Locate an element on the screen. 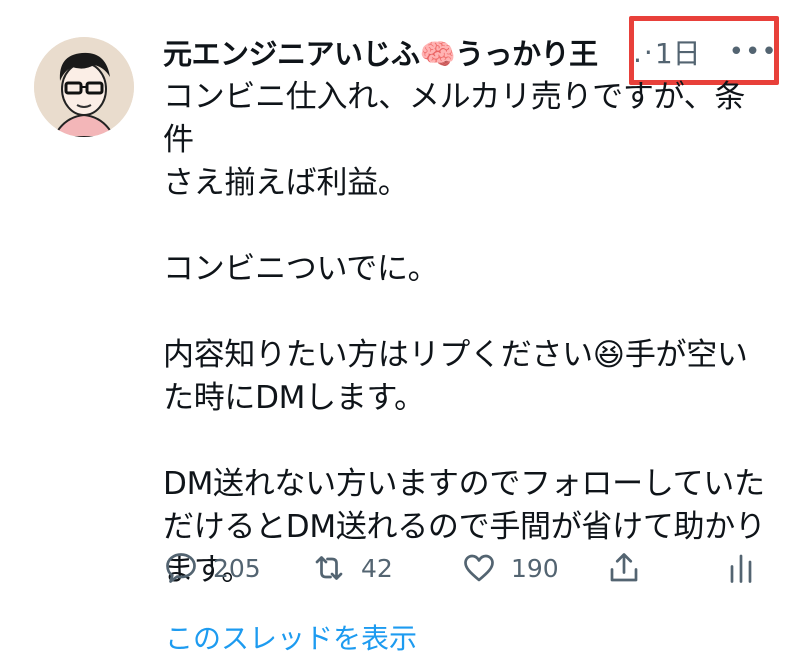 This screenshot has height=670, width=809. show-thread-link: このスレッドを表示 is located at coordinates (291, 637).